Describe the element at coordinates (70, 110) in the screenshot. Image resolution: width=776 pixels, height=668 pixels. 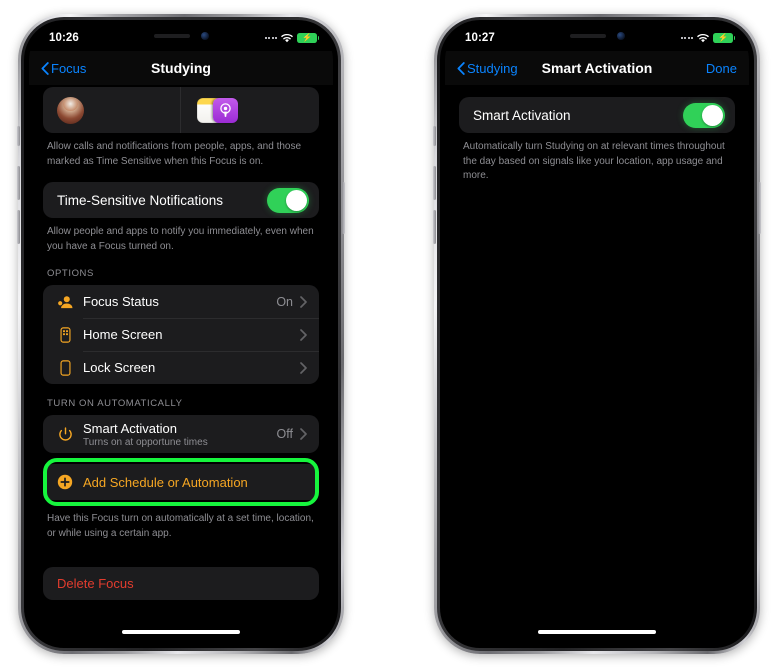
I see `contact-avatar` at that location.